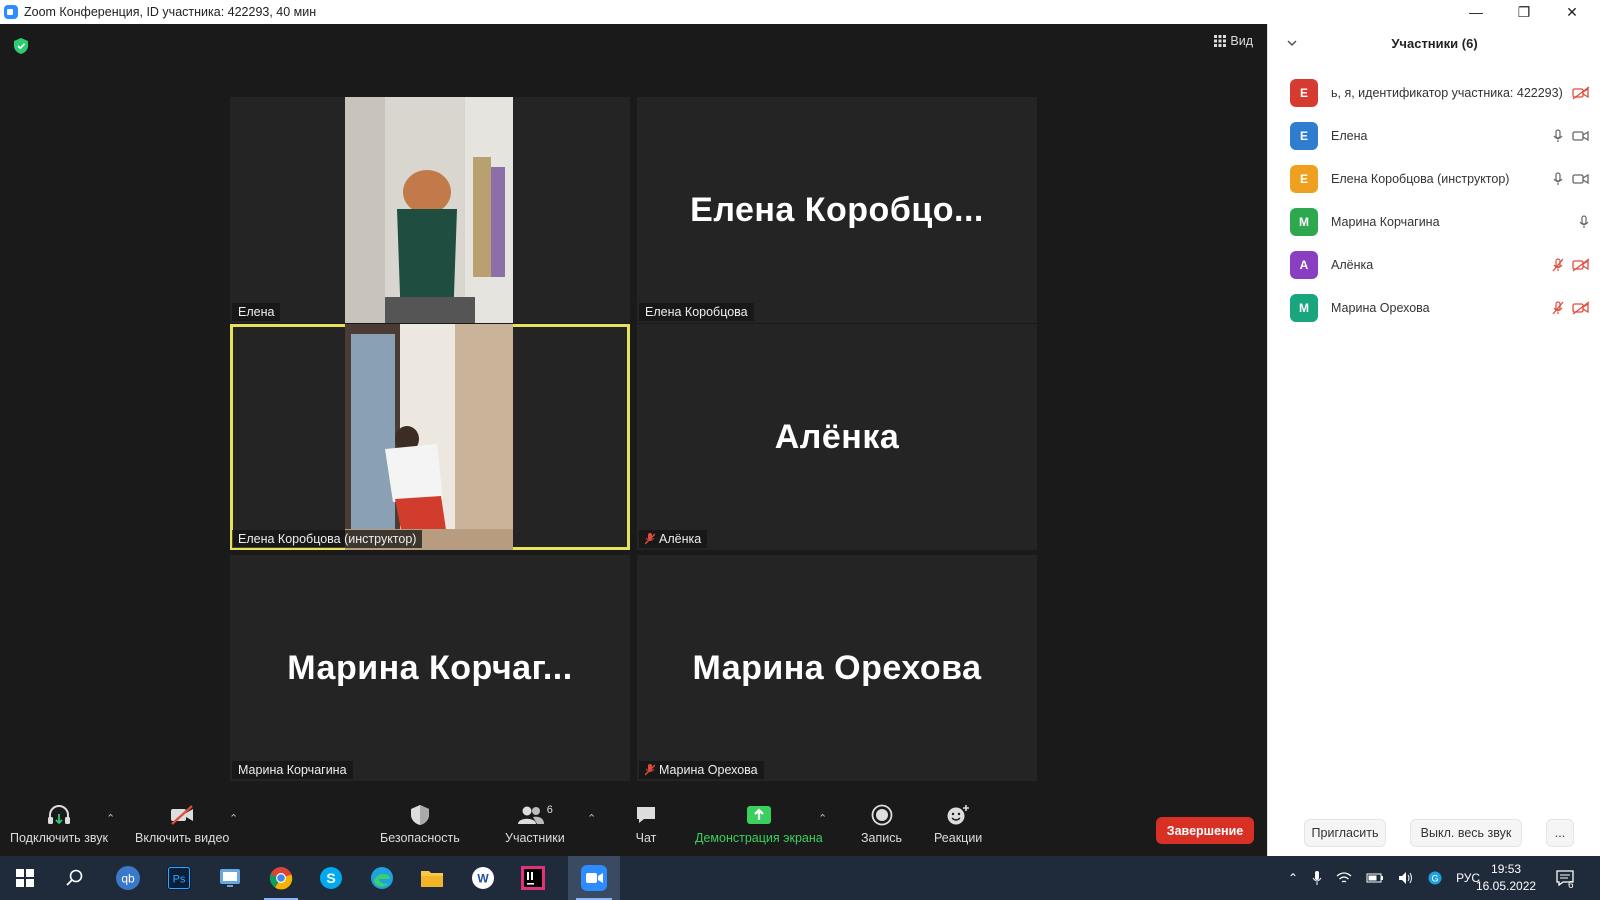  What do you see at coordinates (591, 818) in the screenshot?
I see `participants-options-caret-icon: ⌃` at bounding box center [591, 818].